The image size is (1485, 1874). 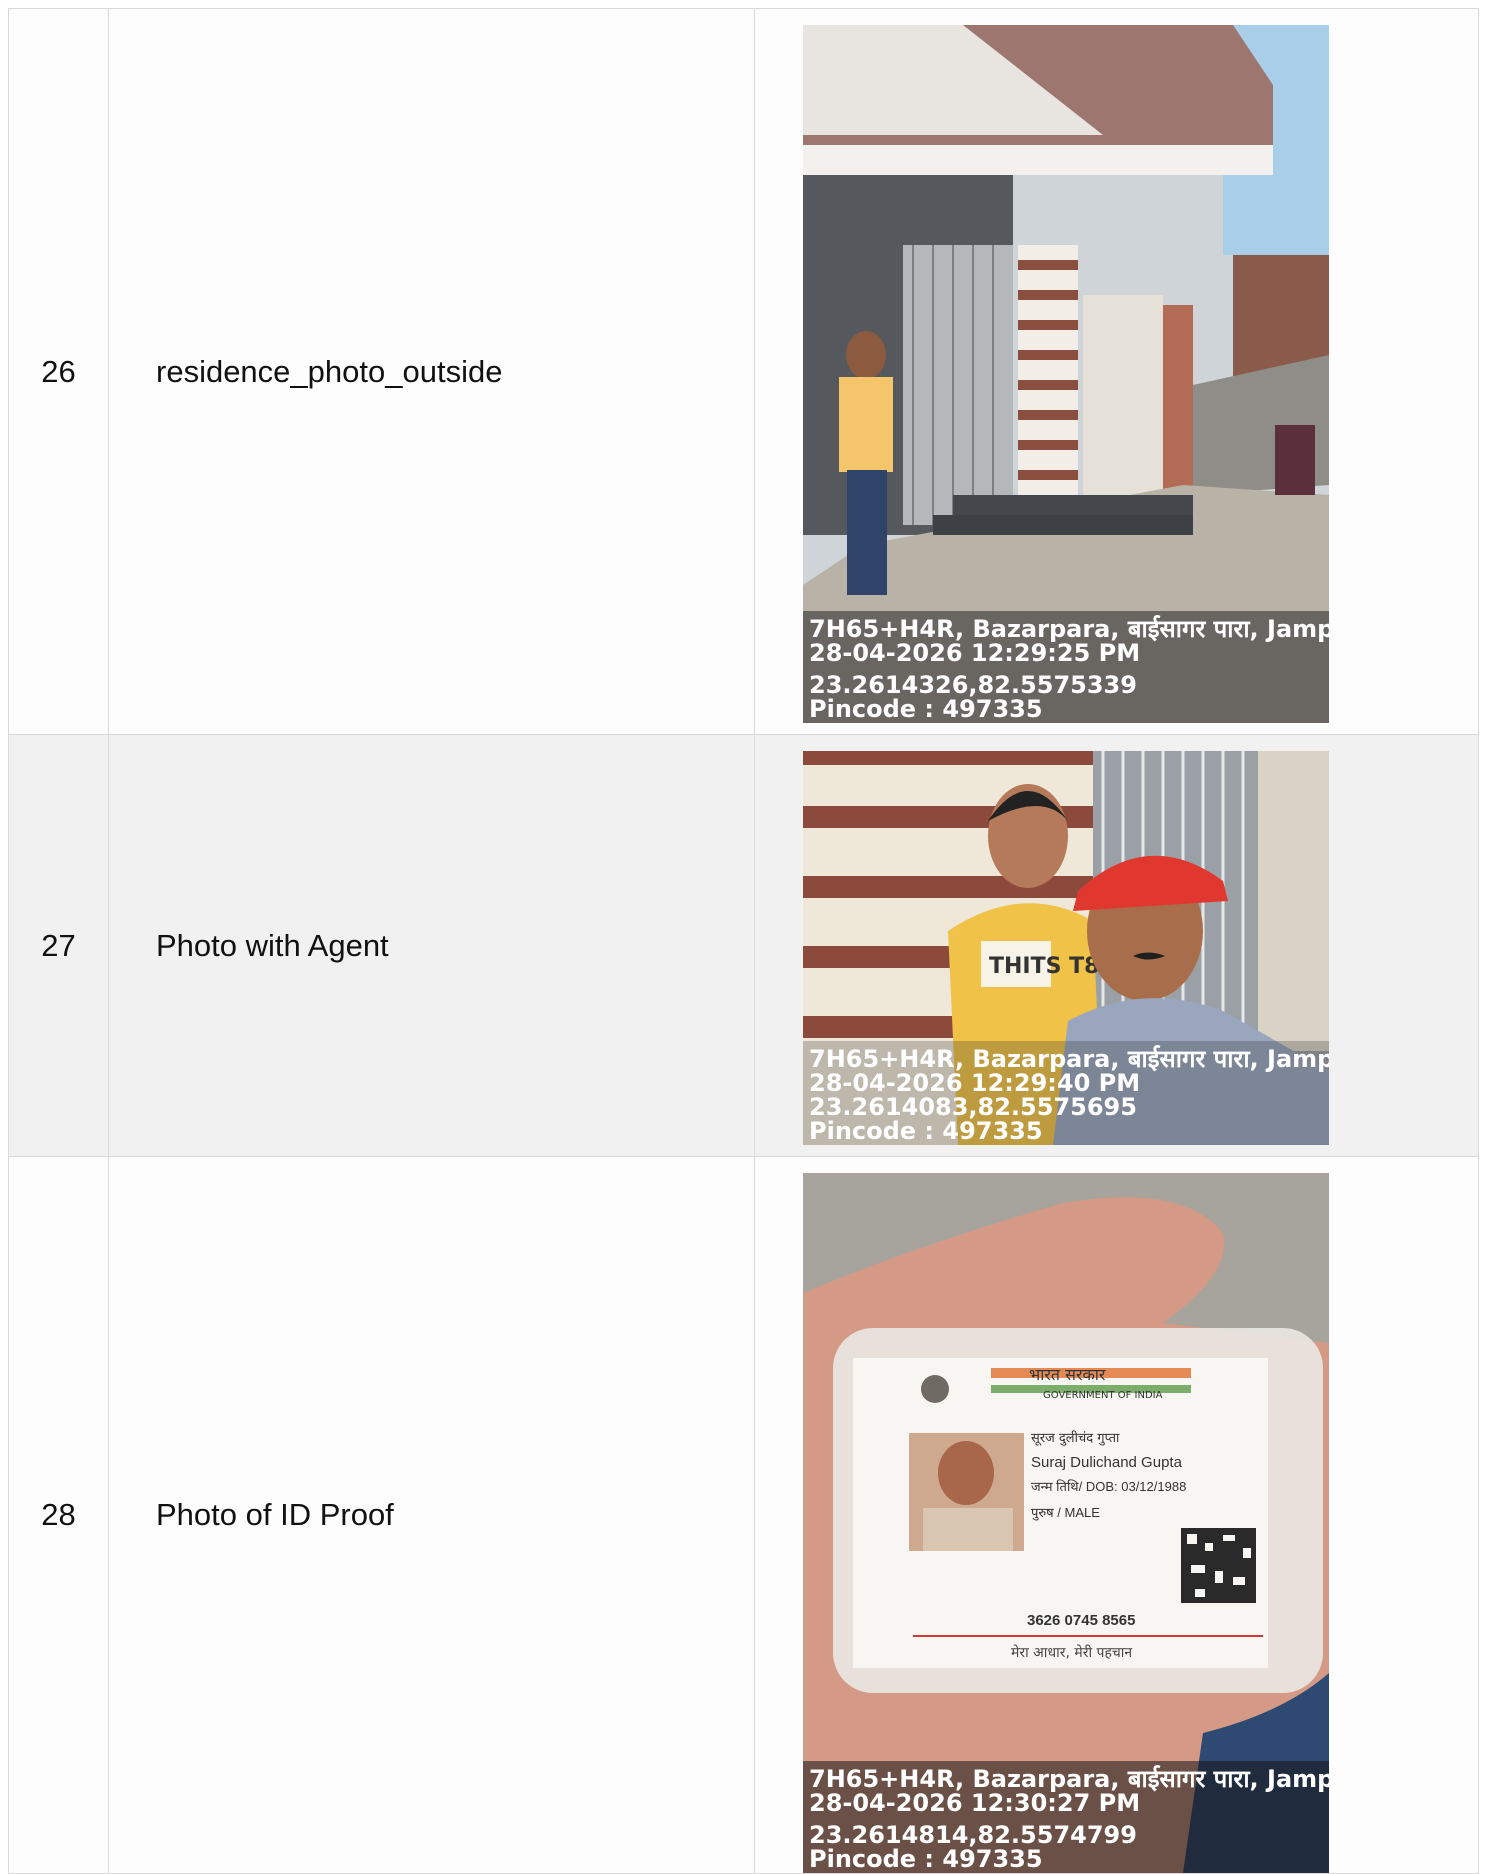 I want to click on card-name-english: Suraj Dulichand Gupta, so click(x=1107, y=1462).